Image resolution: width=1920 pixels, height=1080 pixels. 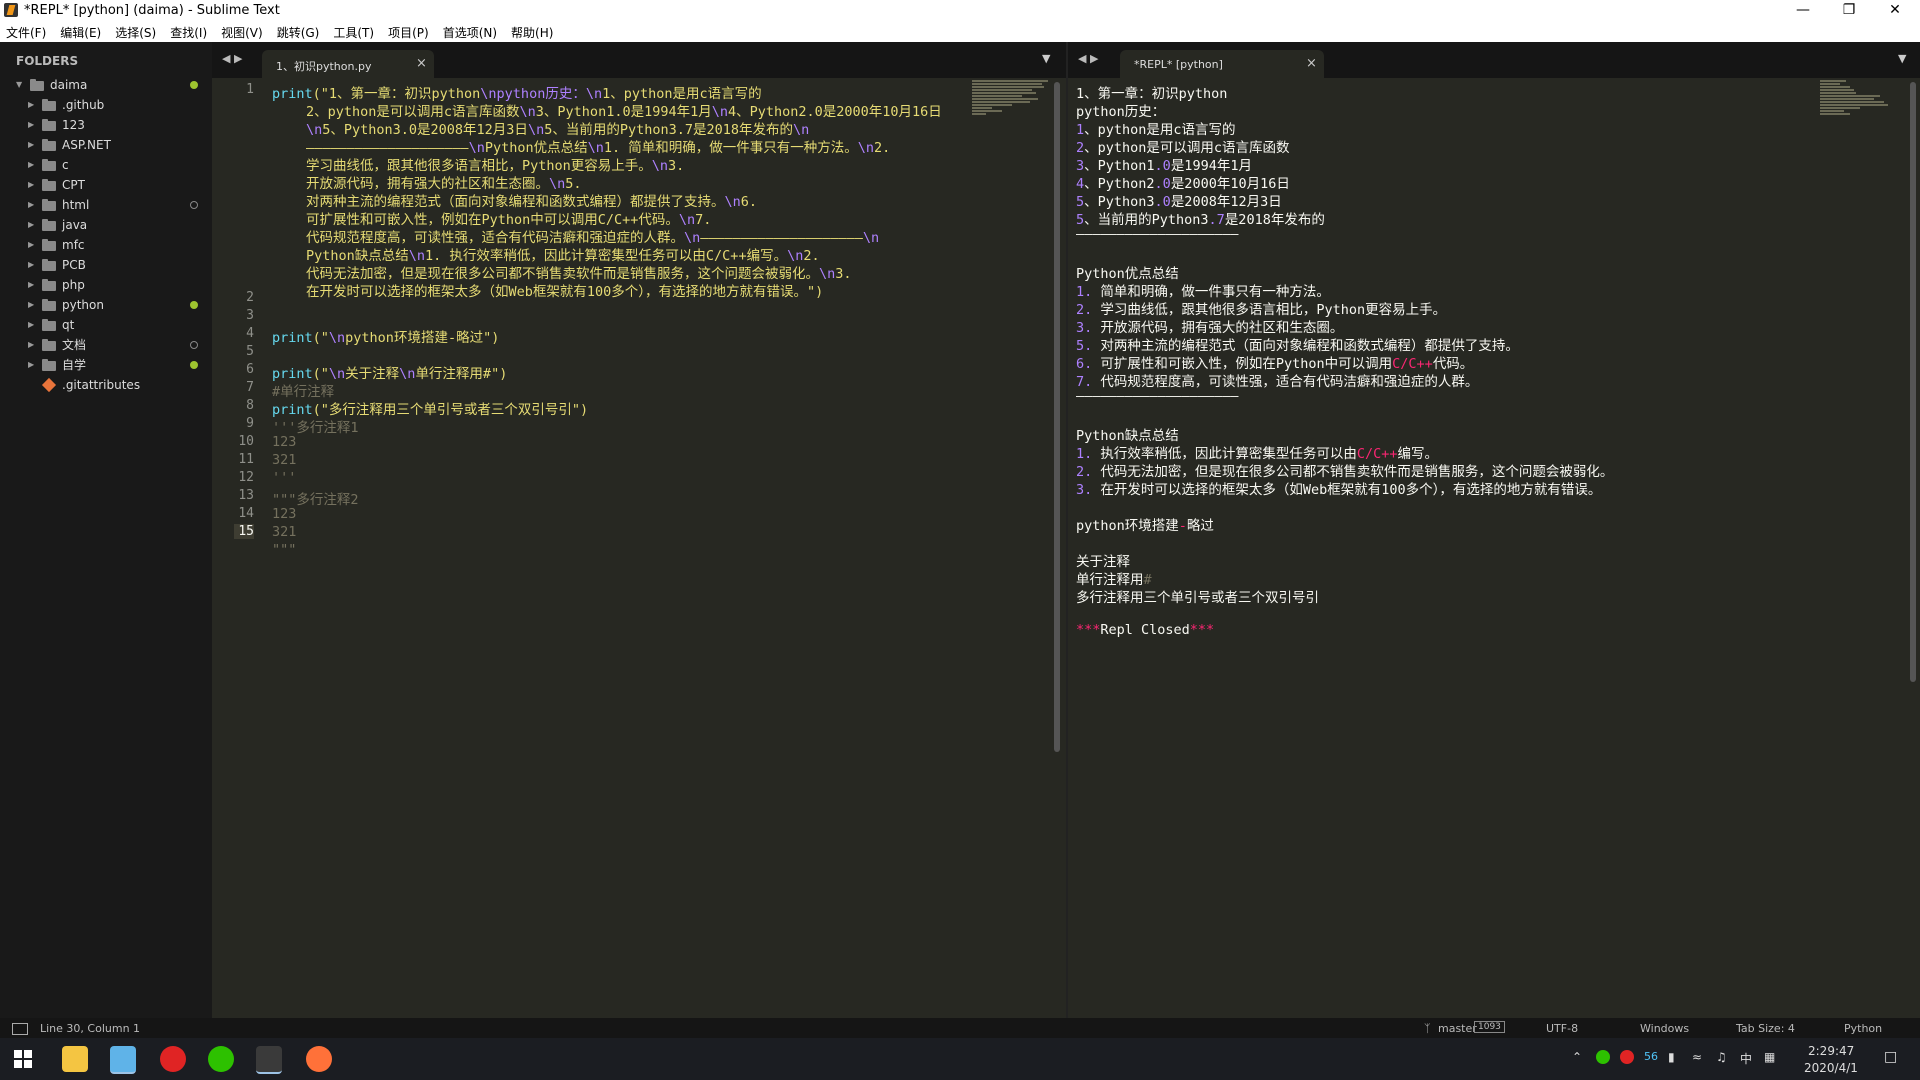 I want to click on tree-item-label: php, so click(x=73, y=285).